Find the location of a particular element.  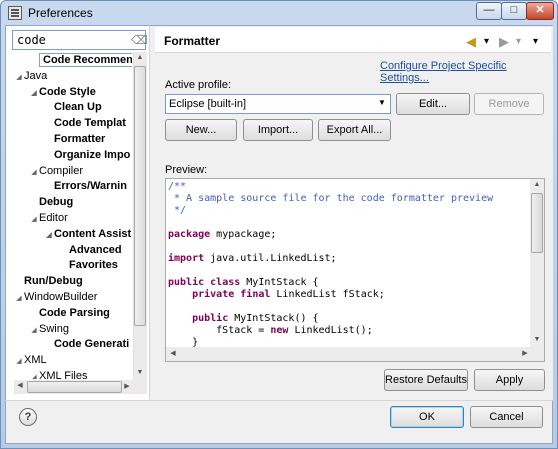

page-title: Formatter is located at coordinates (192, 41).